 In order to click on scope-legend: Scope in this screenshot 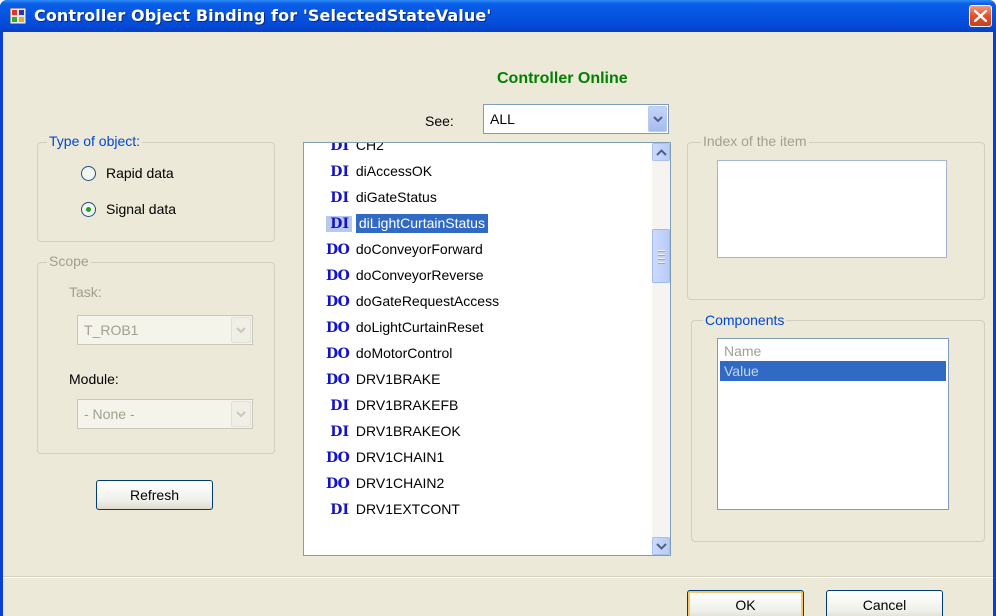, I will do `click(69, 261)`.